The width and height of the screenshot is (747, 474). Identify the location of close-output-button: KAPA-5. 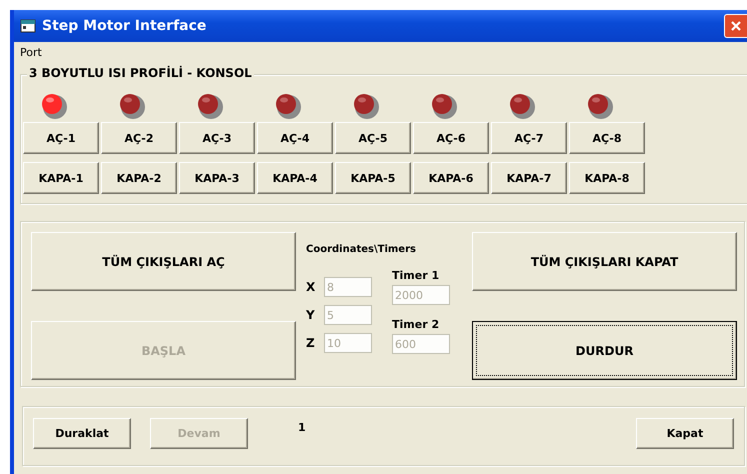
(373, 178).